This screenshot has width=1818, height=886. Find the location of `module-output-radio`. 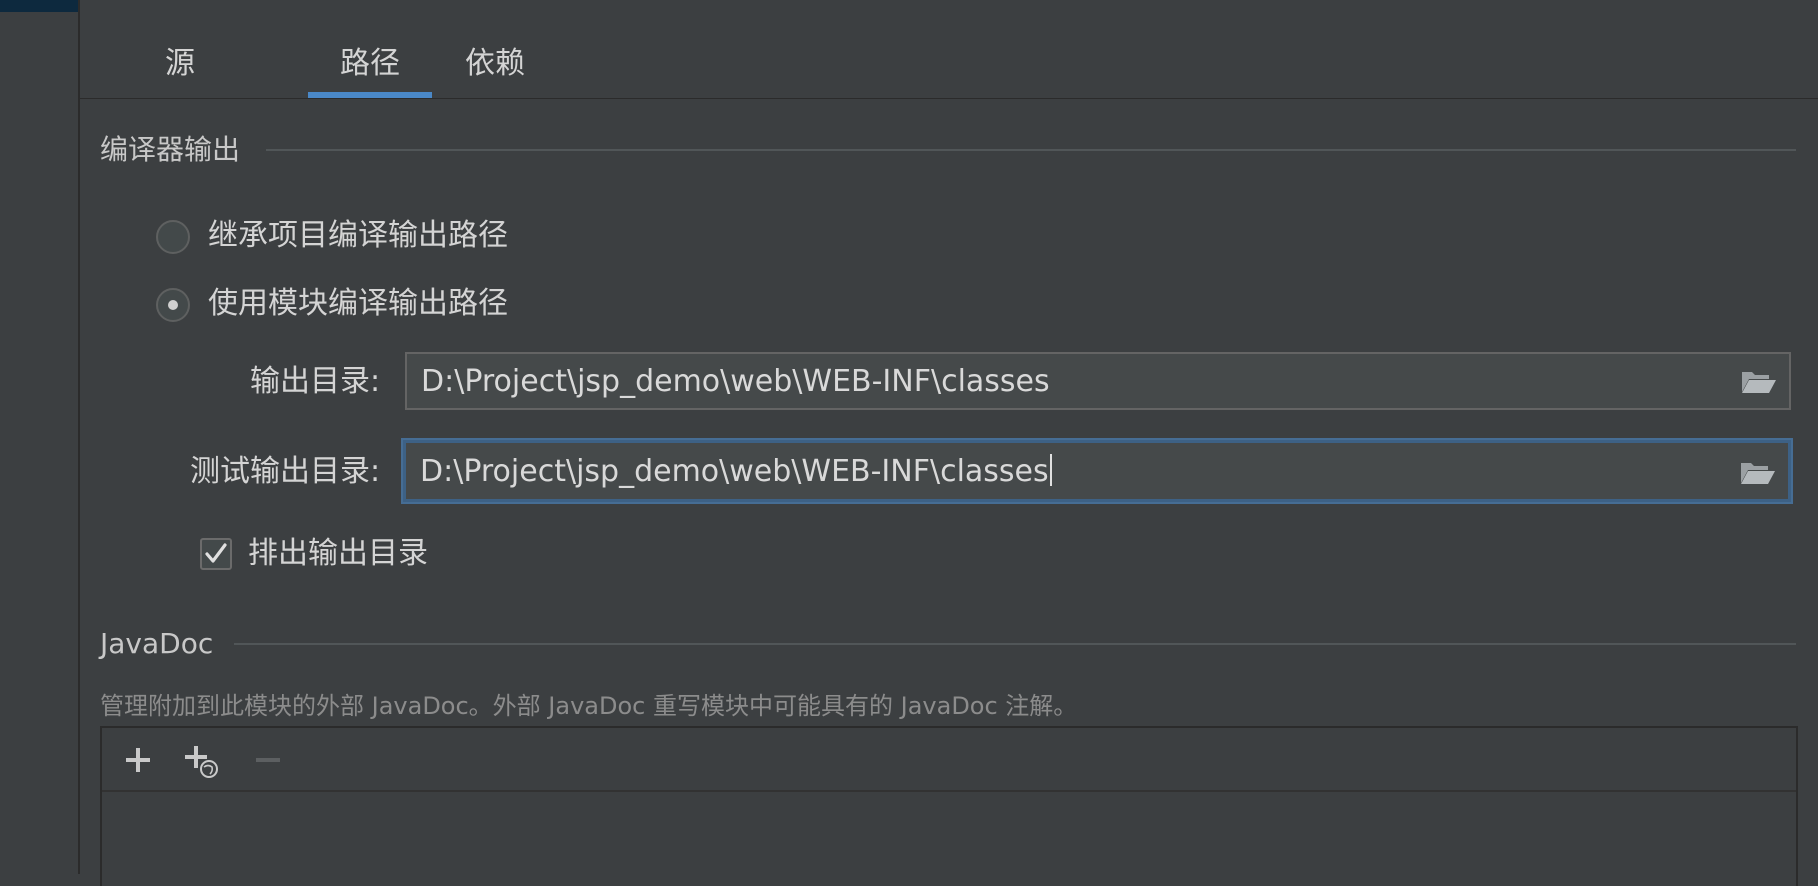

module-output-radio is located at coordinates (173, 305).